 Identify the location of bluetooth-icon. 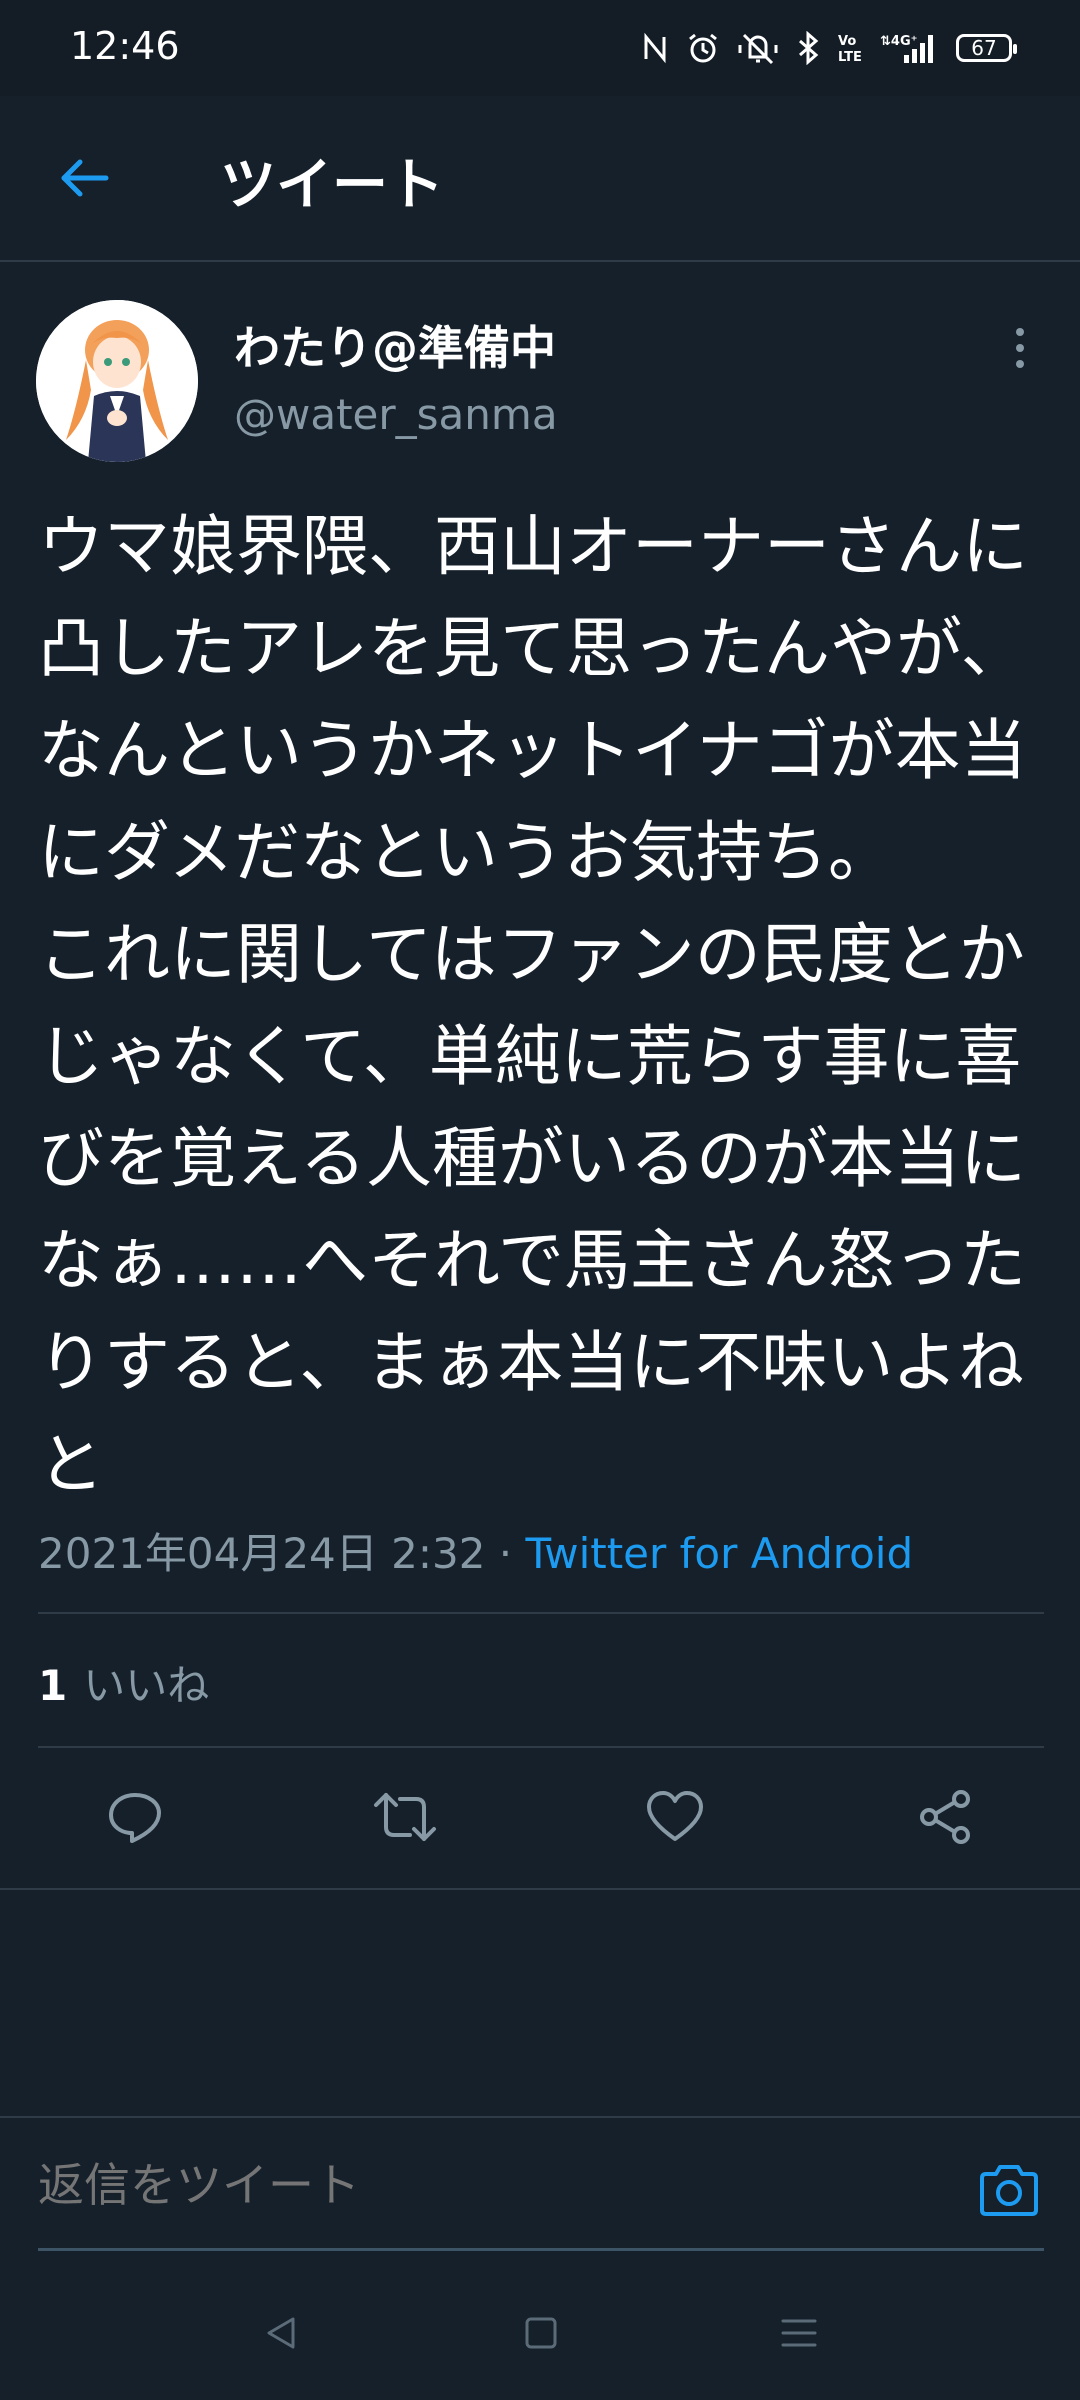
(808, 48).